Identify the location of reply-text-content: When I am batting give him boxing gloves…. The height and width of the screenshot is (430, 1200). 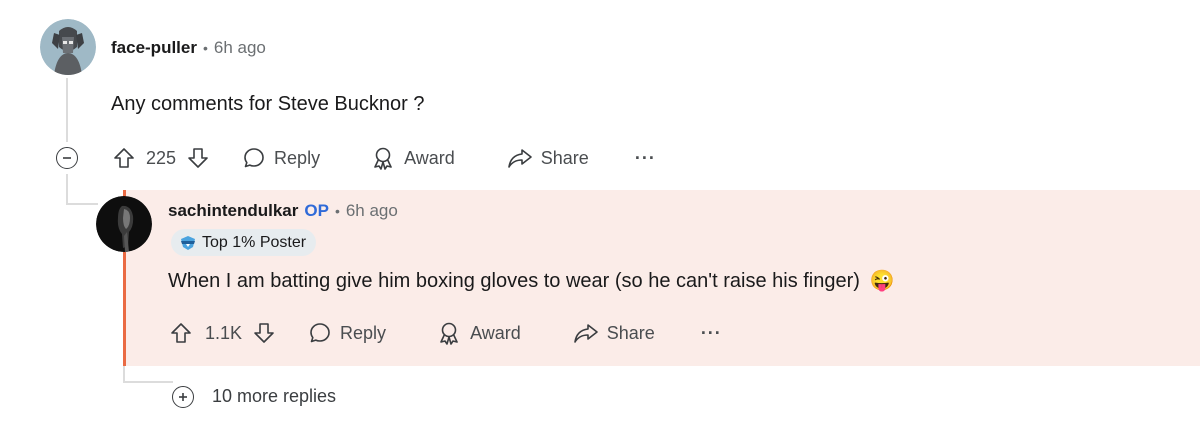
(514, 281).